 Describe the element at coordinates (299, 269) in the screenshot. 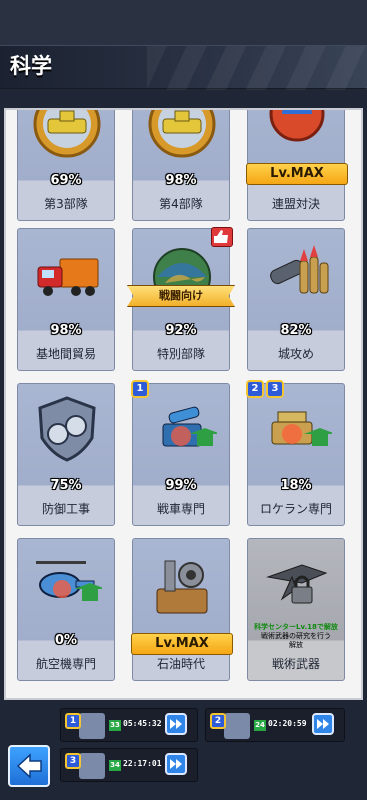

I see `shells-cannon-icon` at that location.